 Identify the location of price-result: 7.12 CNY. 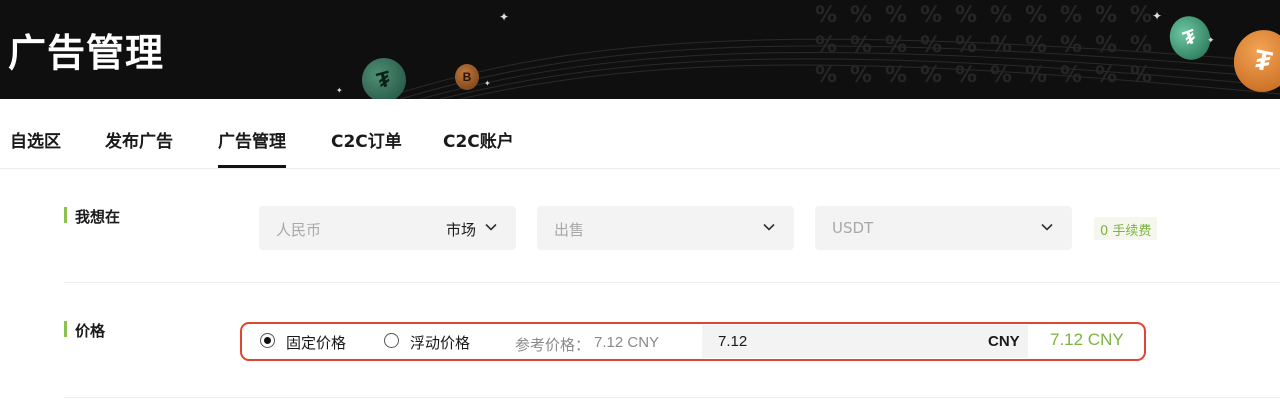
(1087, 339).